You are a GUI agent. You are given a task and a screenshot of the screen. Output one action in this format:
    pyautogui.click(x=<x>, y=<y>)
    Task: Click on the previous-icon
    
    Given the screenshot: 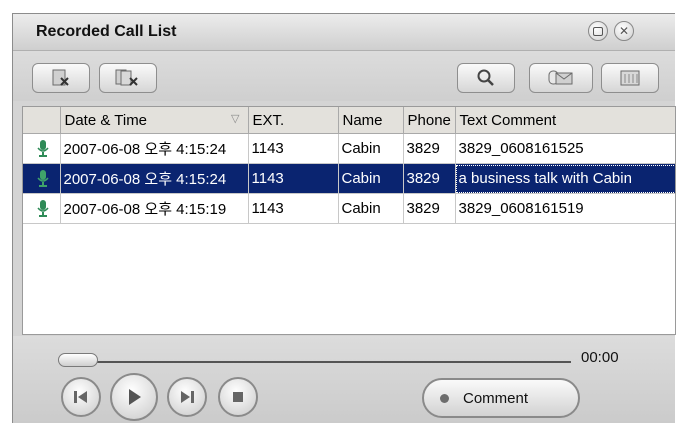 What is the action you would take?
    pyautogui.click(x=80, y=397)
    